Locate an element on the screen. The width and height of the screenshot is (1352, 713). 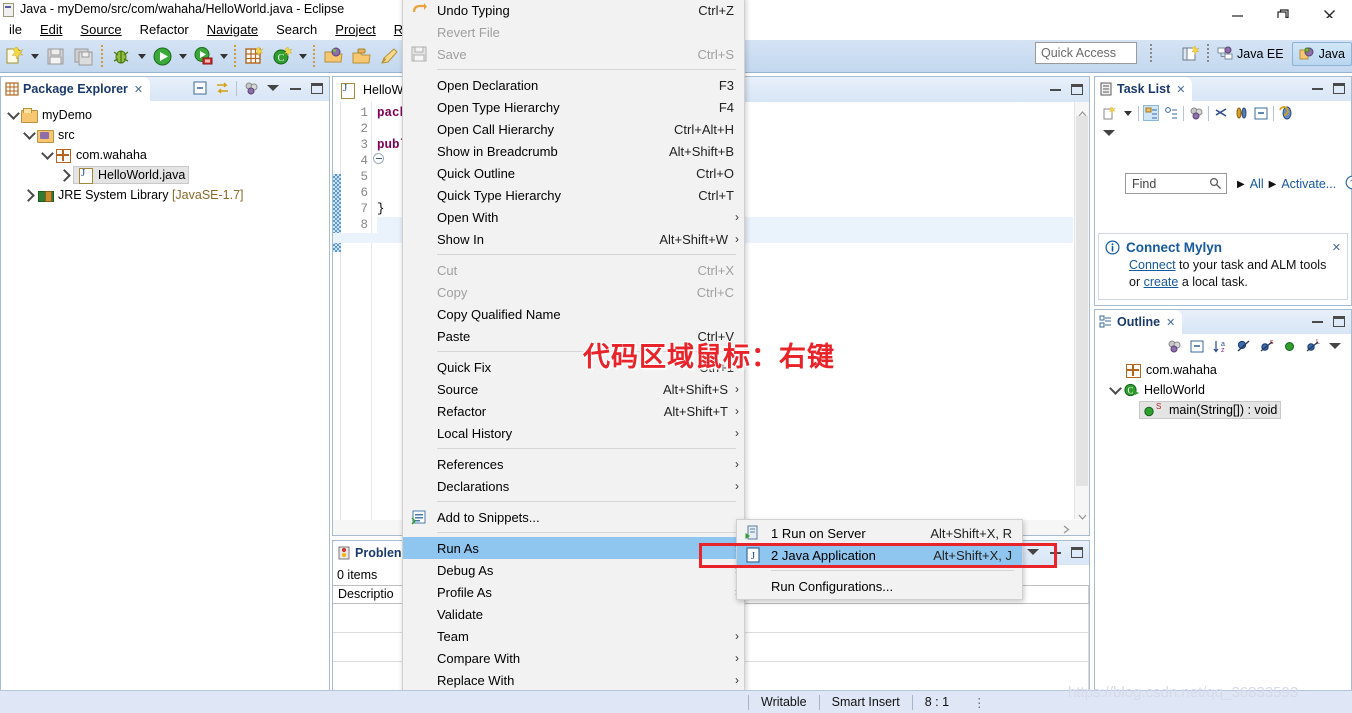
run-icon is located at coordinates (162, 56).